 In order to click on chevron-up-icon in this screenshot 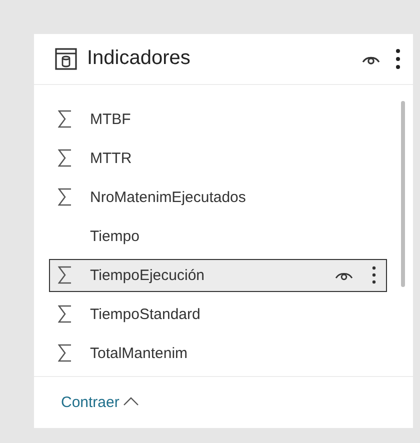, I will do `click(131, 401)`.